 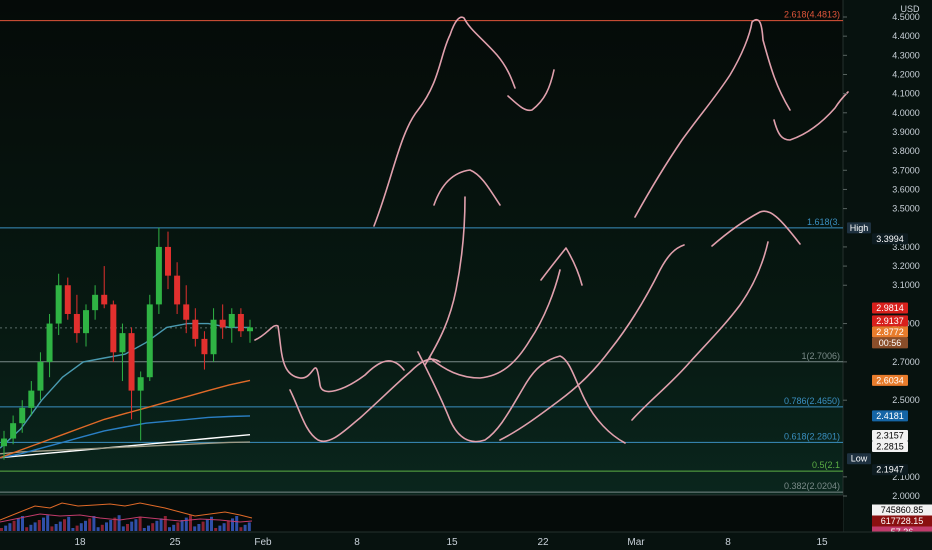 I want to click on fib-level-label: 2.618(4.4813), so click(x=812, y=15).